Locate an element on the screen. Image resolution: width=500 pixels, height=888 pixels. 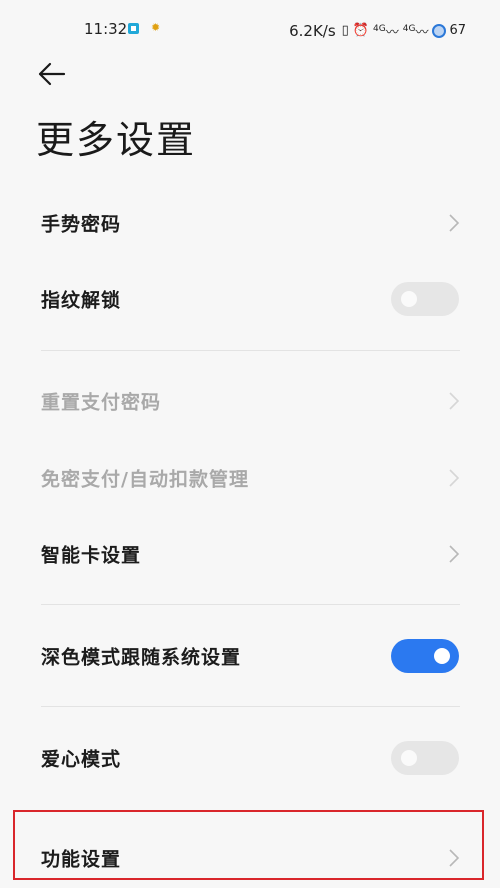
status-bar: 11:32 ✹ 6.2K/s ▯ ⏰ 4G〰 4G〰 67 is located at coordinates (250, 29).